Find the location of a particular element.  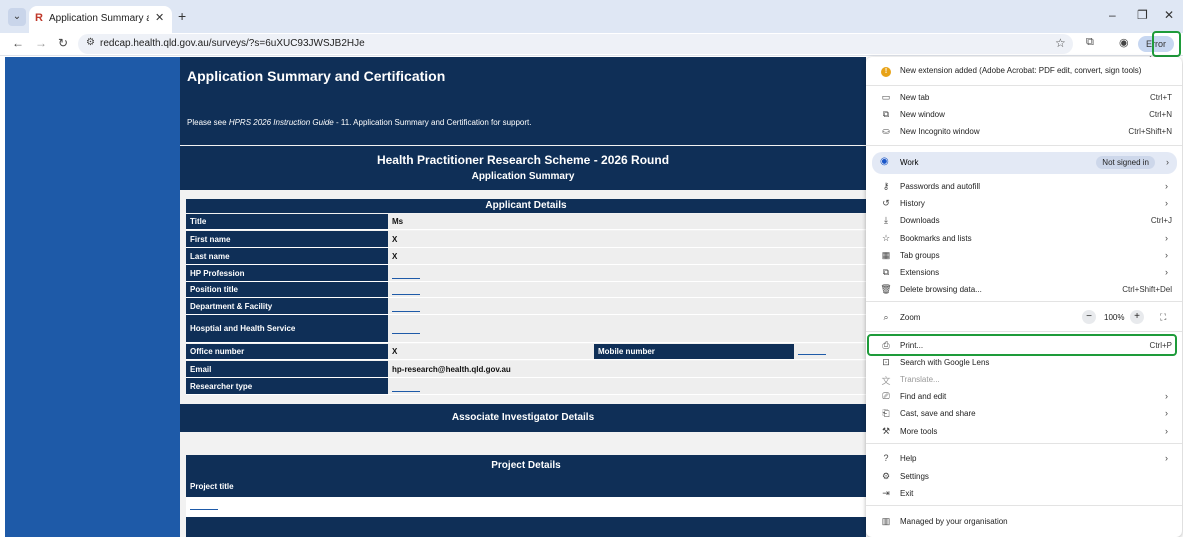

menu-item-extensions: ⧉ Extensions › is located at coordinates (1024, 272).